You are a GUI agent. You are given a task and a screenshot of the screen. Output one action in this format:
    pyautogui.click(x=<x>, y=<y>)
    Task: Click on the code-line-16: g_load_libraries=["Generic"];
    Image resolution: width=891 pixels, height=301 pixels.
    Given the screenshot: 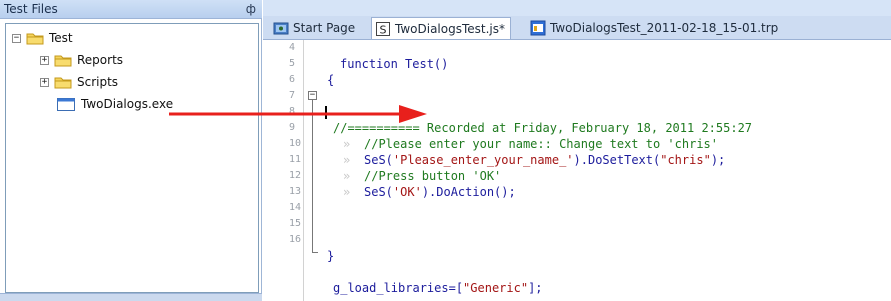 What is the action you would take?
    pyautogui.click(x=438, y=288)
    